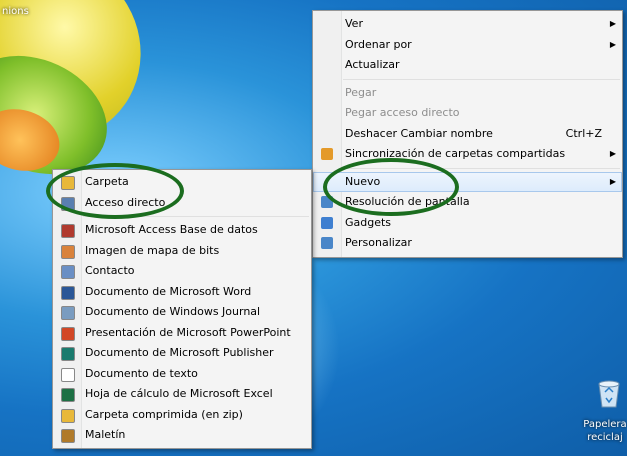 The width and height of the screenshot is (627, 456). I want to click on menu-item-label: Gadgets, so click(368, 222).